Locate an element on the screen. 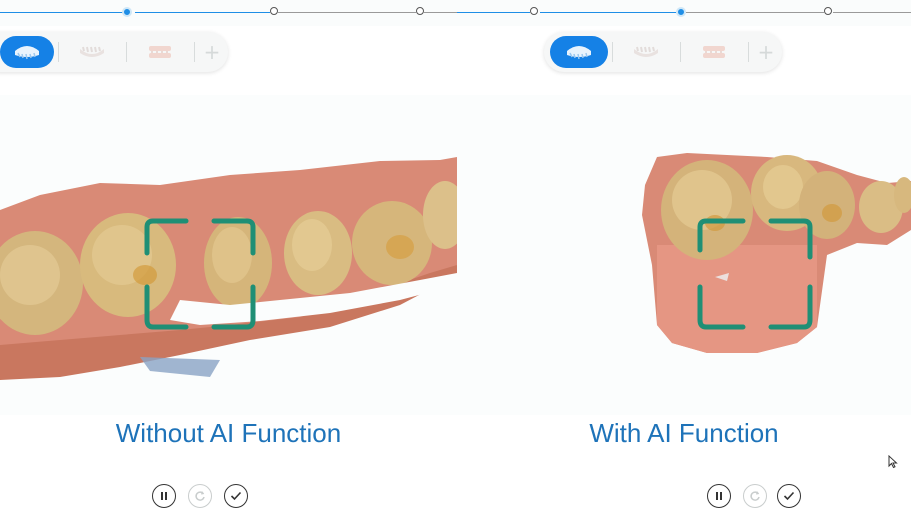 This screenshot has width=911, height=512. comparison-caption: Without AI Function is located at coordinates (228, 433).